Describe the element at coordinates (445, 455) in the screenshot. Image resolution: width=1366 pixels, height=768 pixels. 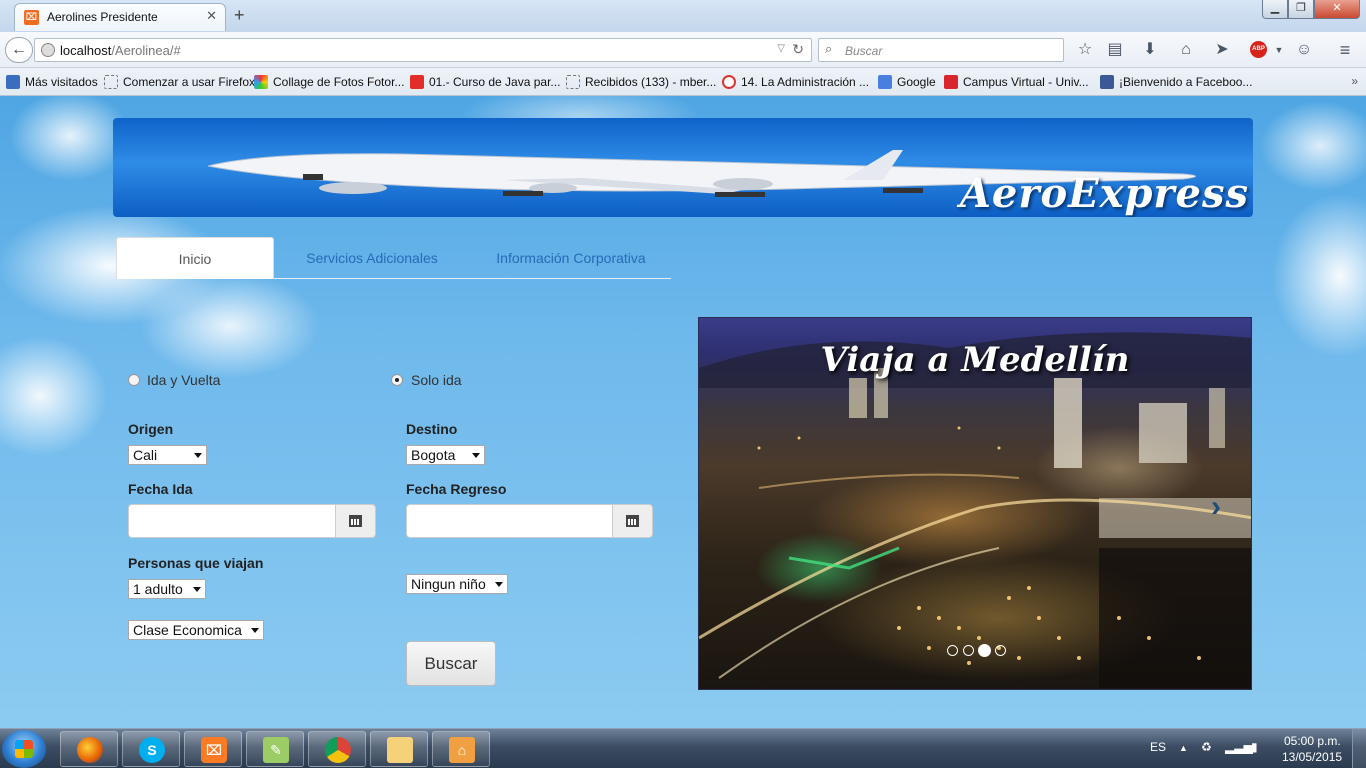
I see `destination-select: Bogota` at that location.